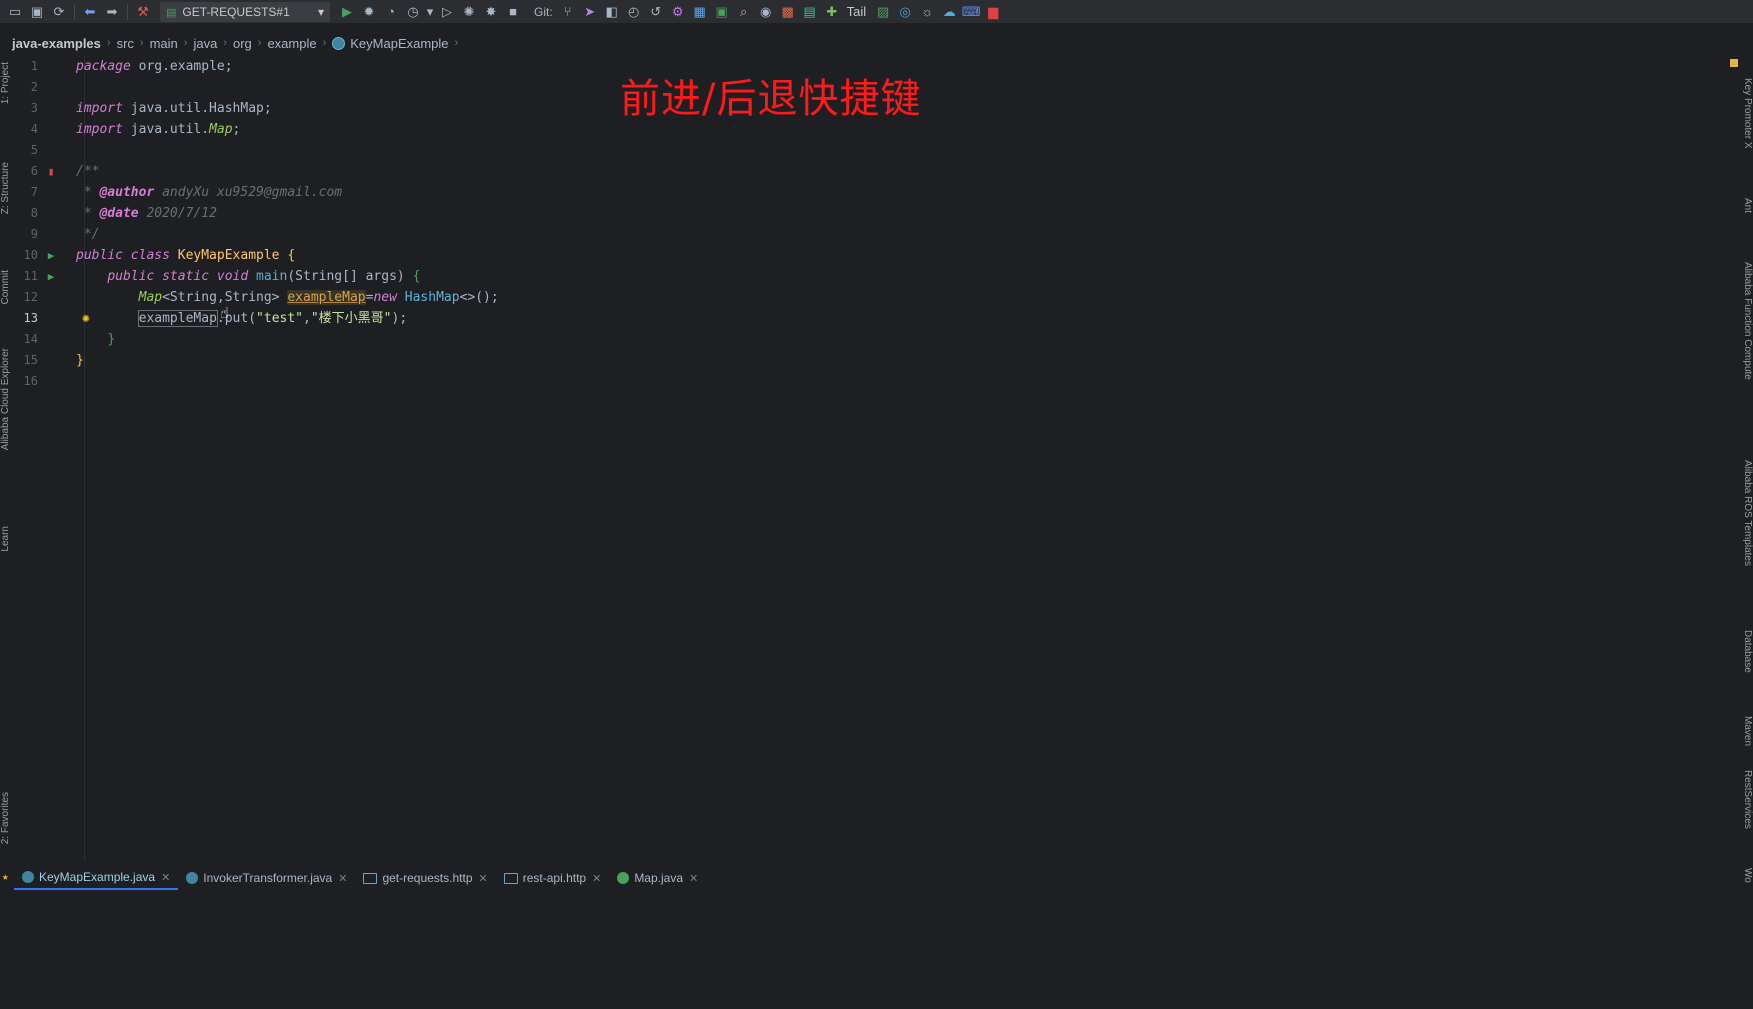 This screenshot has height=1009, width=1753. Describe the element at coordinates (864, 213) in the screenshot. I see `code-line: 8 * @date 2020/7/12` at that location.